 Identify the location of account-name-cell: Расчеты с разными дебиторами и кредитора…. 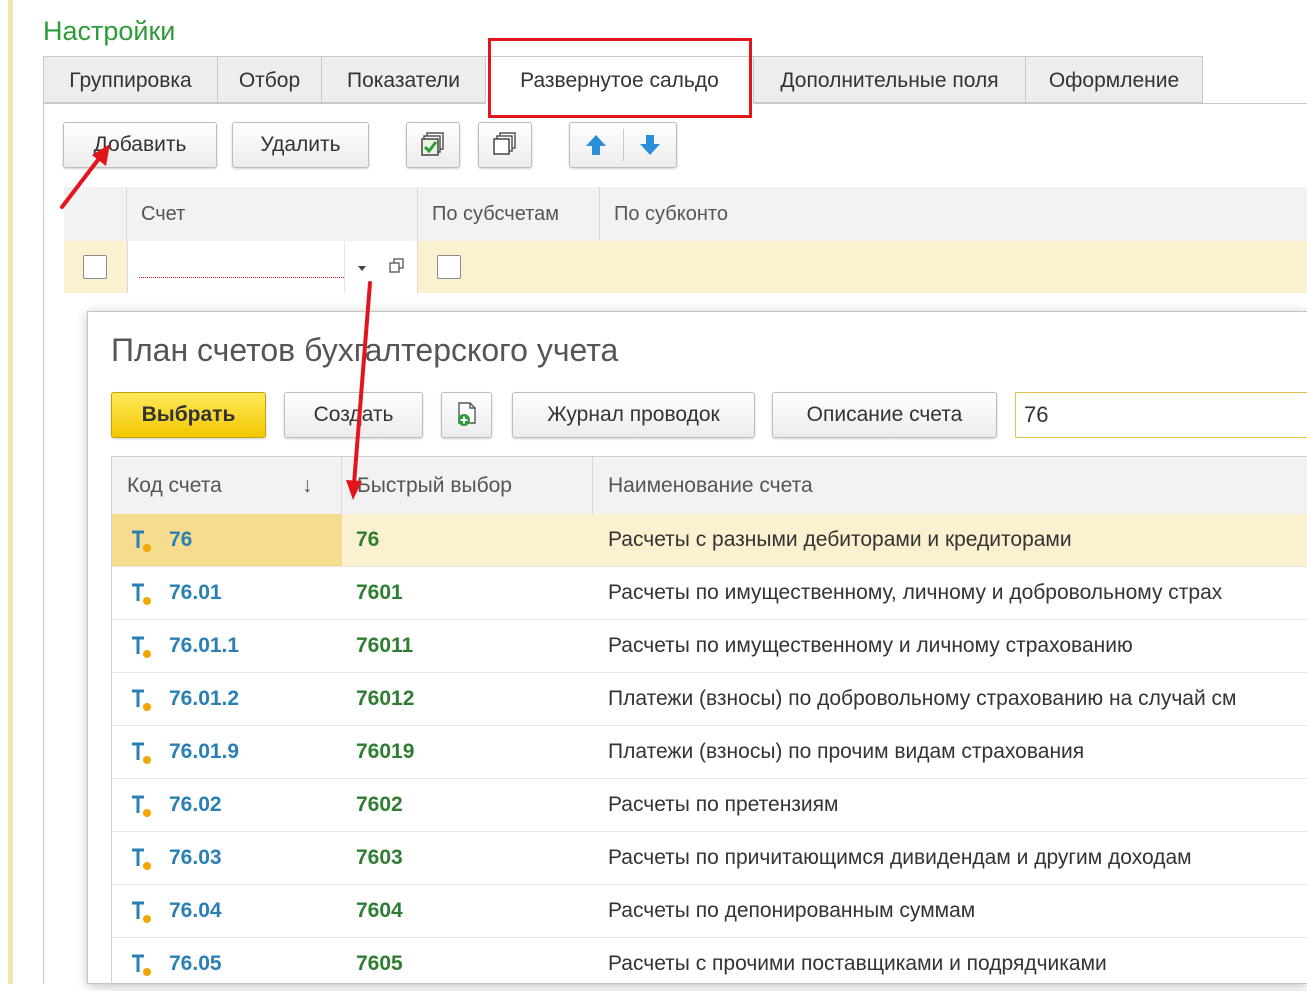
(840, 539).